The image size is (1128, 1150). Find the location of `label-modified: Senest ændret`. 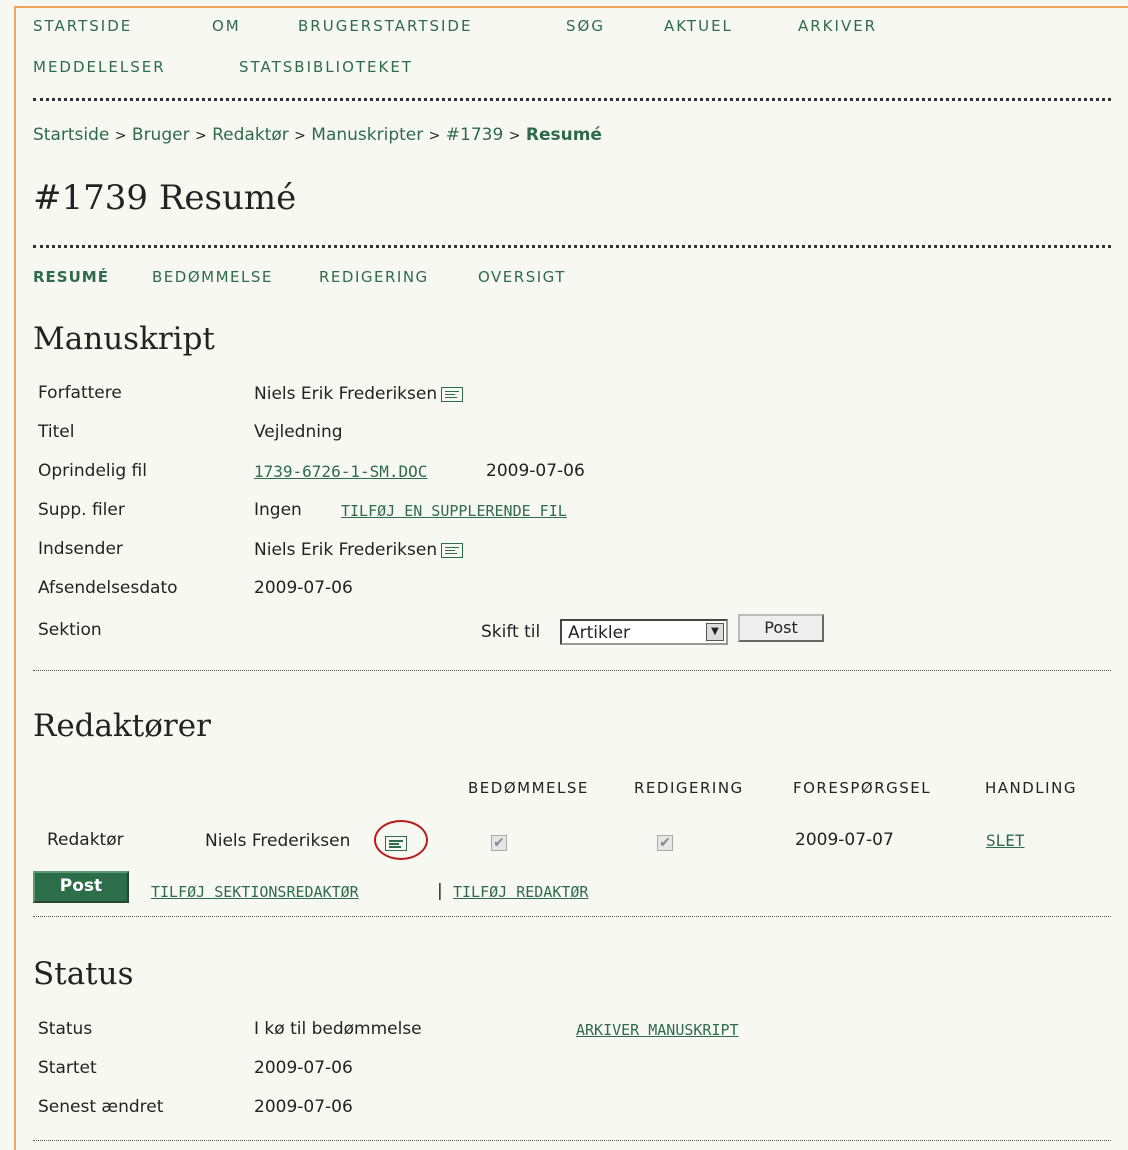

label-modified: Senest ændret is located at coordinates (101, 1107).